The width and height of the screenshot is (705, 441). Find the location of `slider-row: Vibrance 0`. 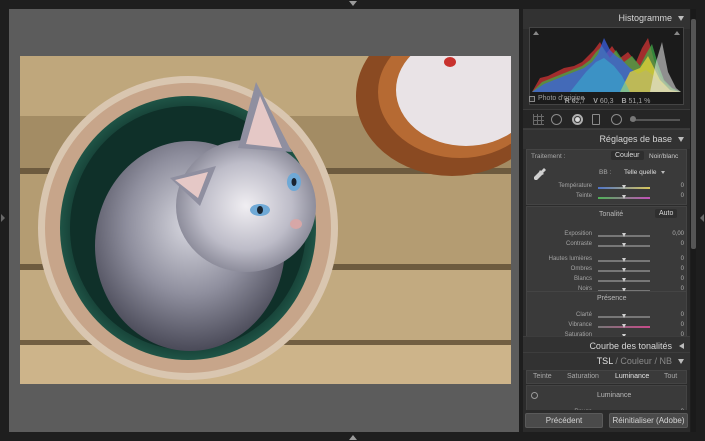

slider-row: Vibrance 0 is located at coordinates (607, 327).